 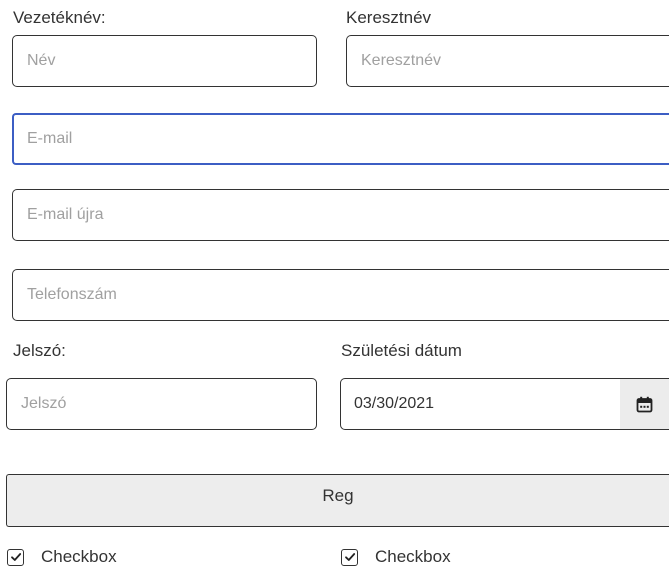 I want to click on last-name-label: Vezetéknév:, so click(x=59, y=17).